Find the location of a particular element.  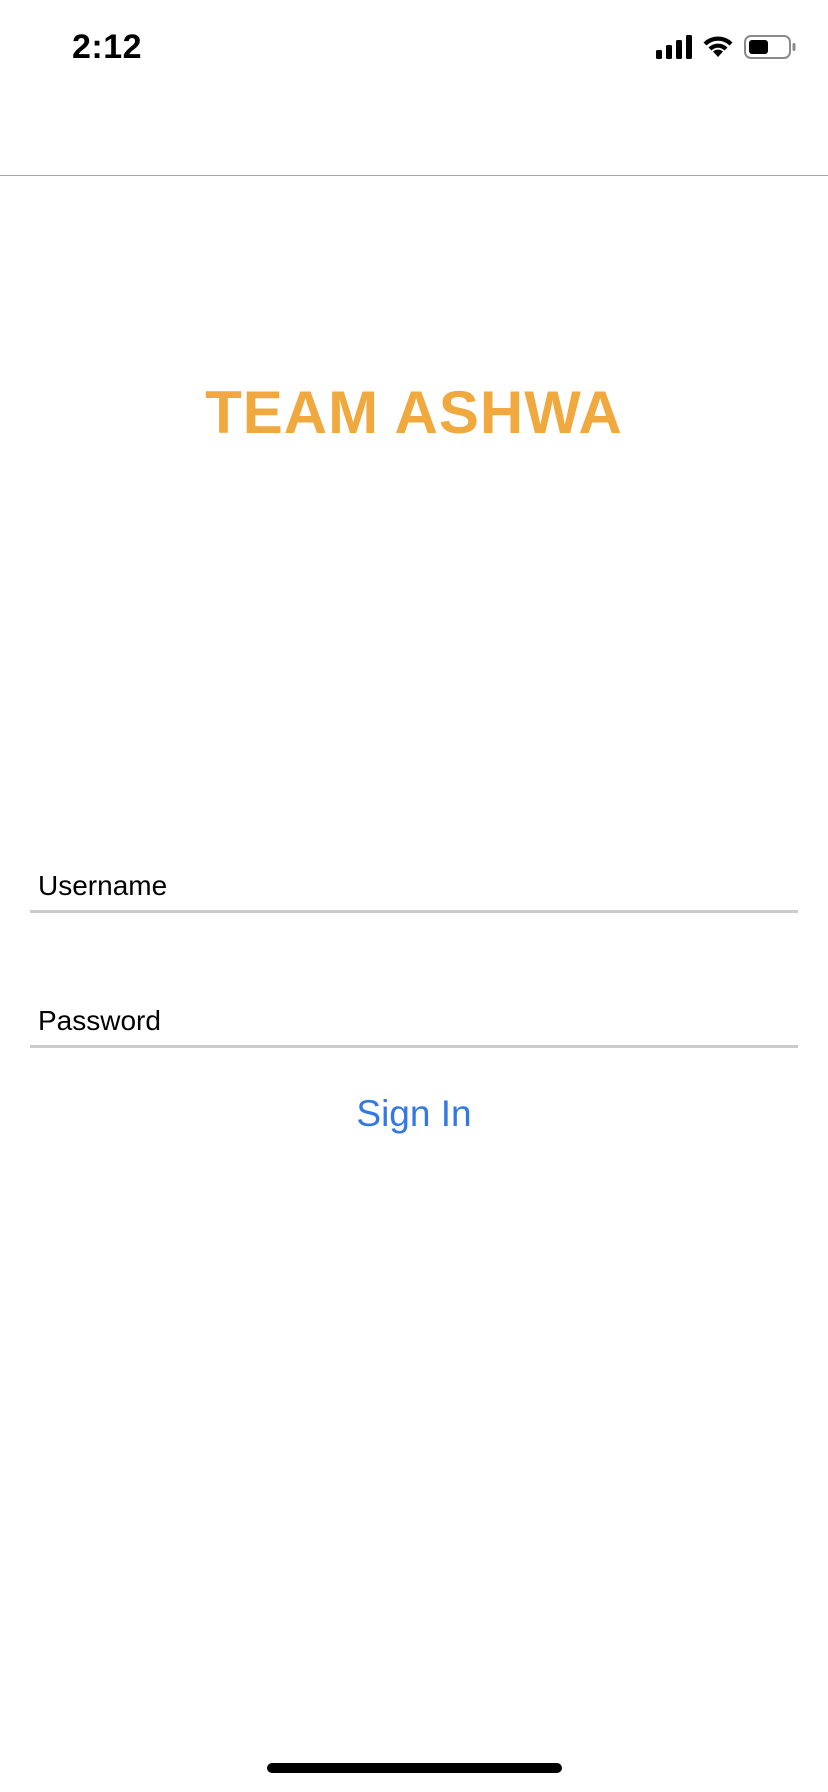

brand-title: TEAM ASHWA is located at coordinates (414, 412).